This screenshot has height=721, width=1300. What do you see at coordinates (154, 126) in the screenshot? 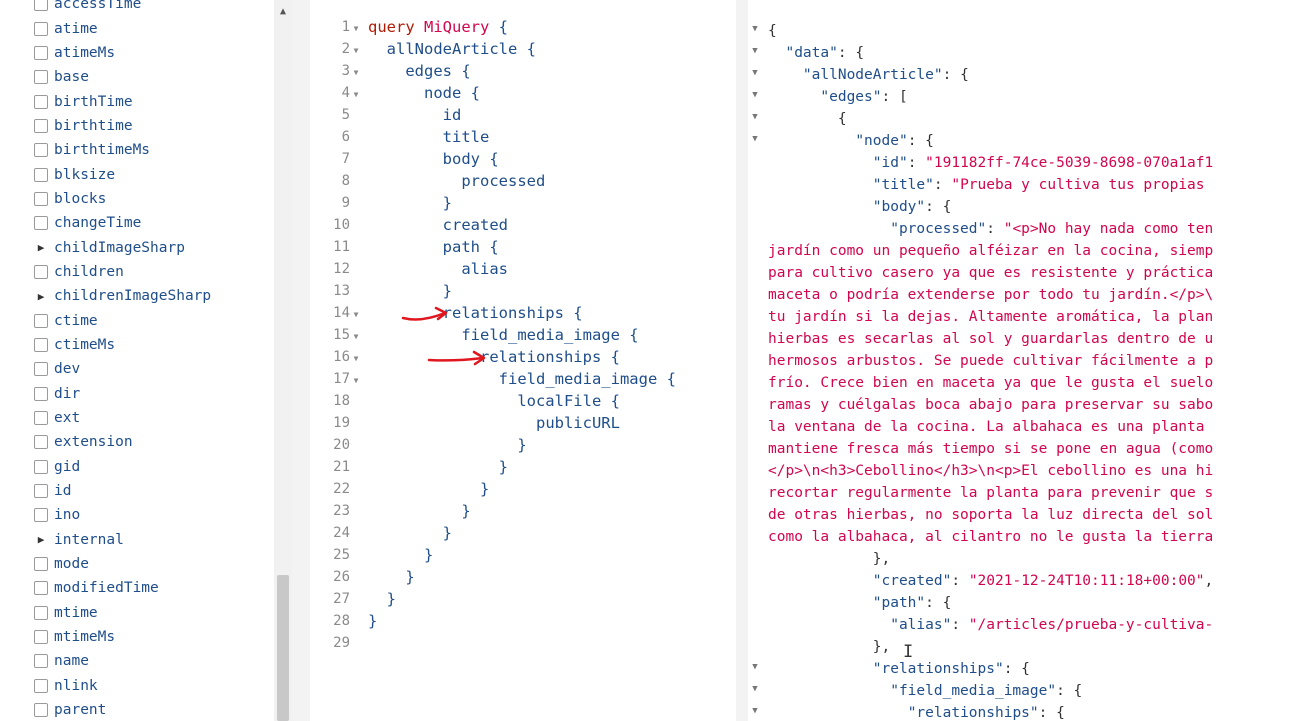
I see `explorer-field: birthtime` at bounding box center [154, 126].